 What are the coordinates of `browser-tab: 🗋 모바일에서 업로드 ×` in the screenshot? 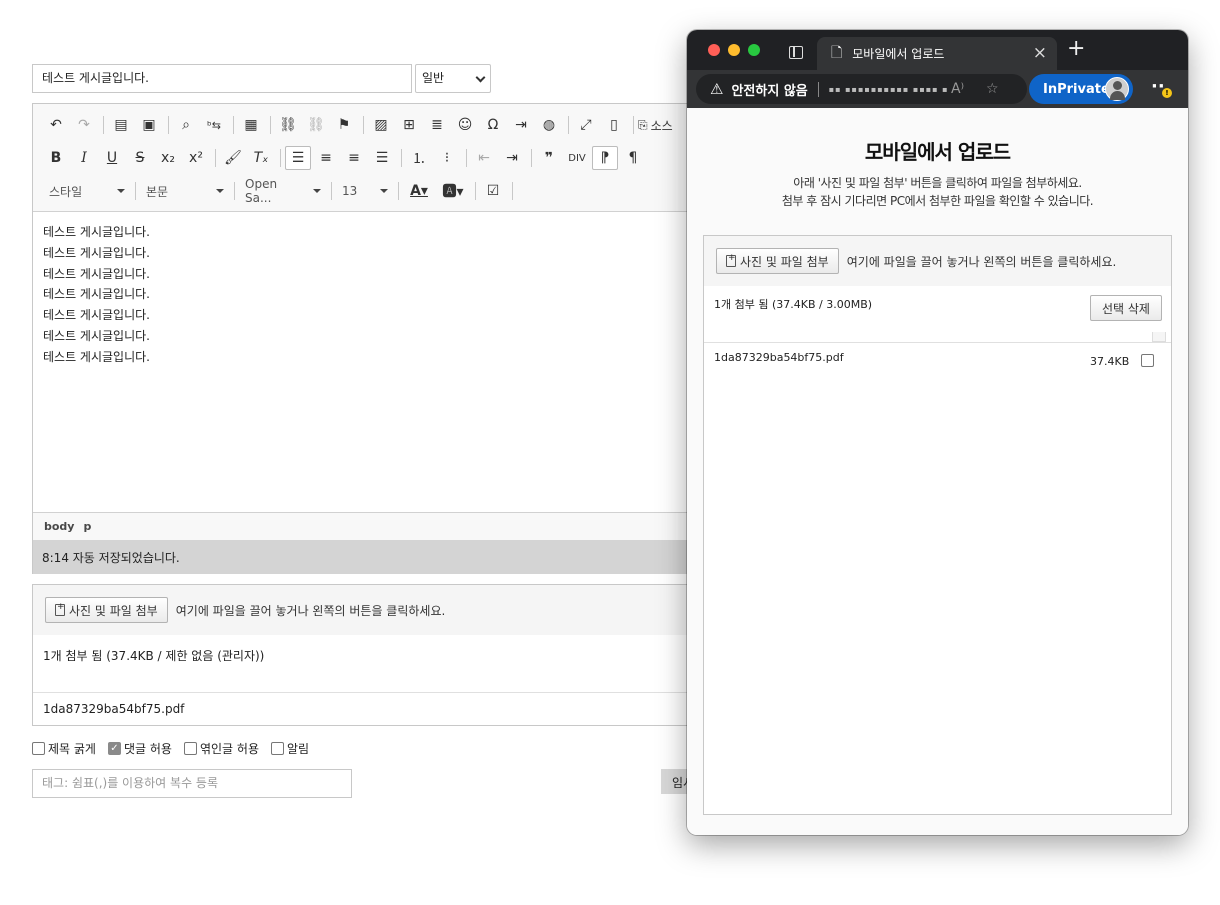 It's located at (937, 53).